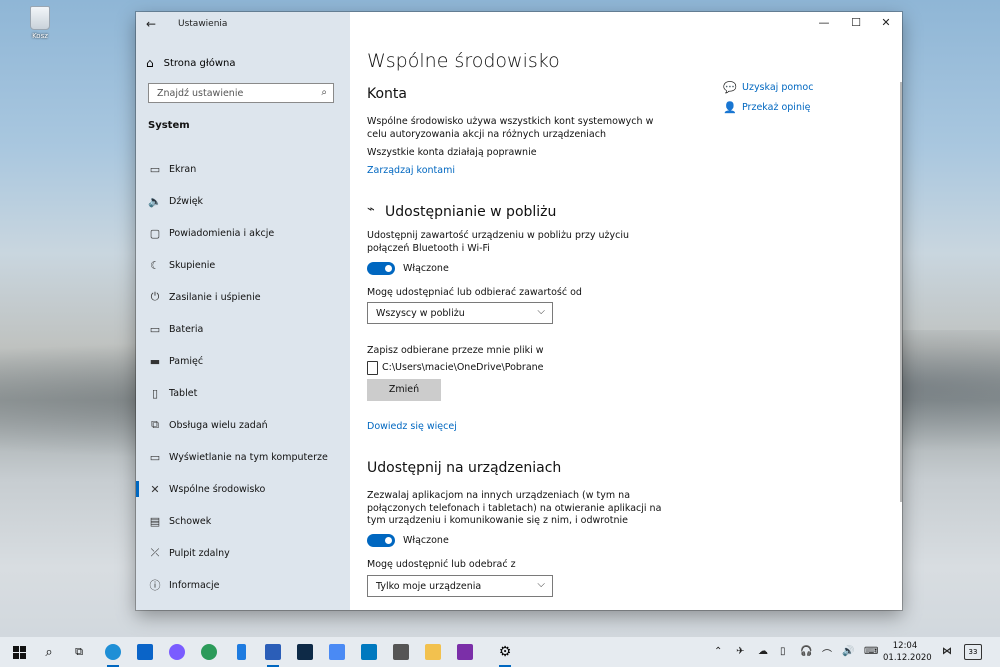 The height and width of the screenshot is (667, 1000). Describe the element at coordinates (907, 652) in the screenshot. I see `clock: 12:04 01.12.2020` at that location.